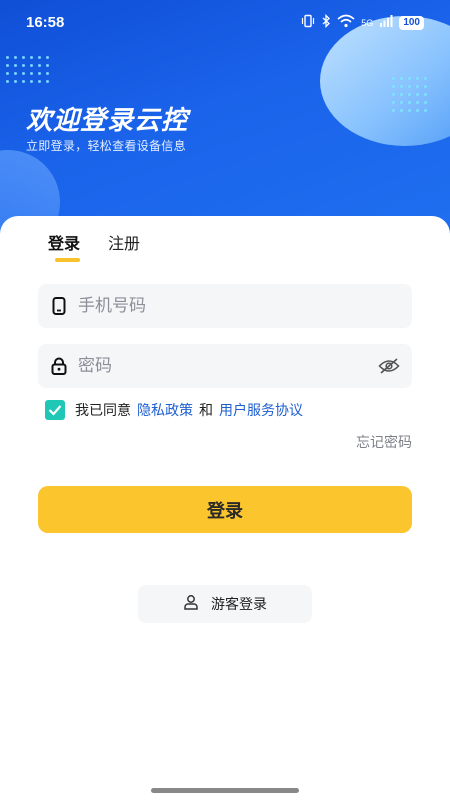  Describe the element at coordinates (326, 22) in the screenshot. I see `bluetooth-icon` at that location.